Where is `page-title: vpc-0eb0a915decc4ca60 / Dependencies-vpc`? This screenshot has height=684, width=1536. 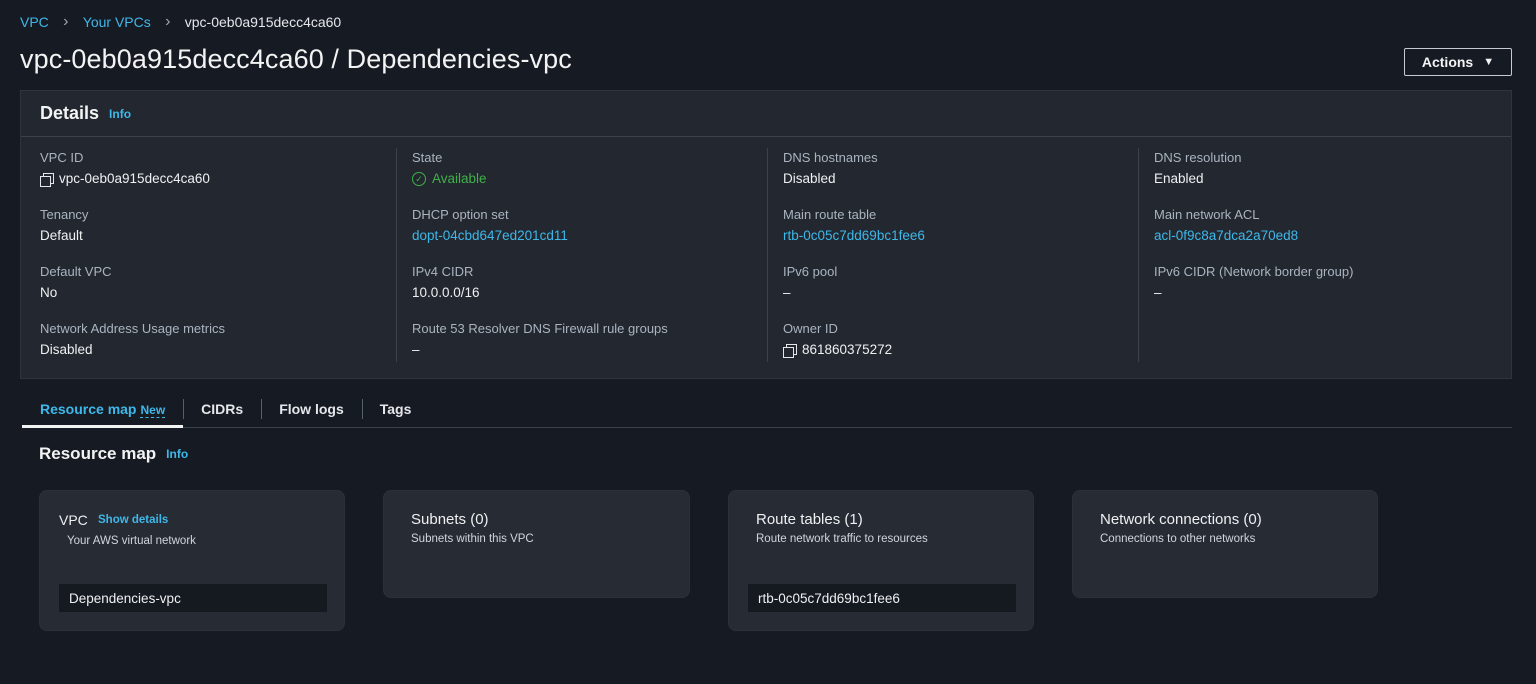 page-title: vpc-0eb0a915decc4ca60 / Dependencies-vpc is located at coordinates (296, 59).